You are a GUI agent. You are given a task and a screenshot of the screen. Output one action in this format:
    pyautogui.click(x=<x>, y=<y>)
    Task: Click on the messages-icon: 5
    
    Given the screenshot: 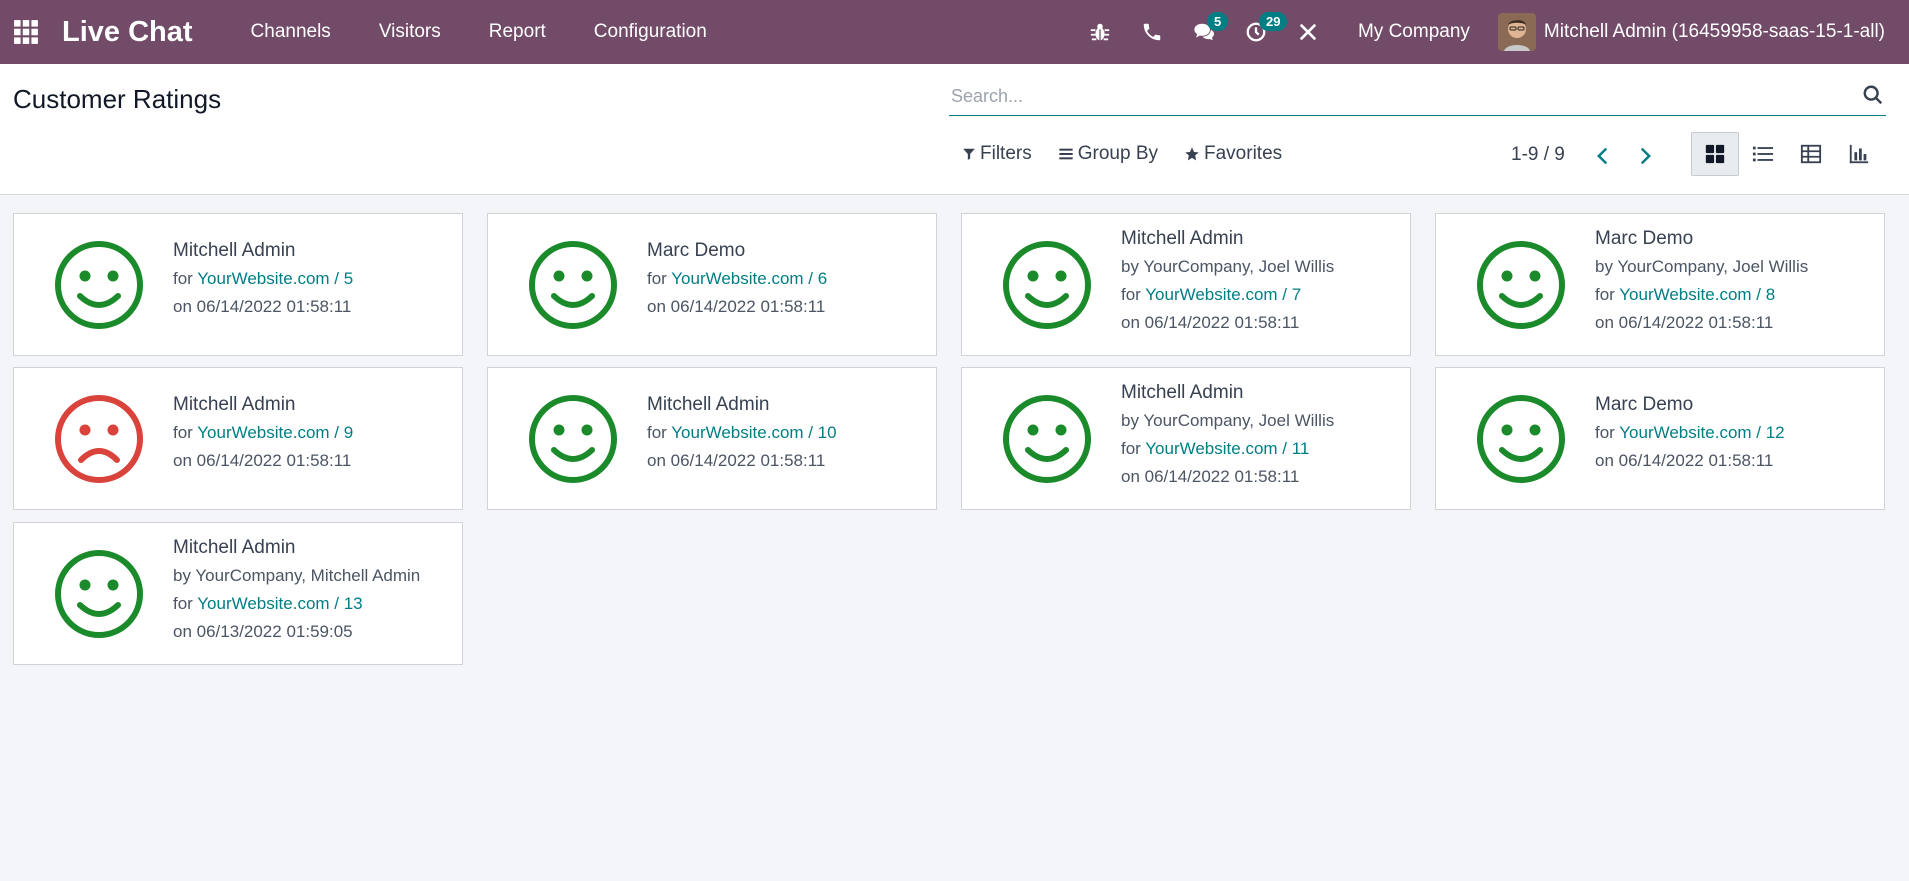 What is the action you would take?
    pyautogui.click(x=1204, y=32)
    